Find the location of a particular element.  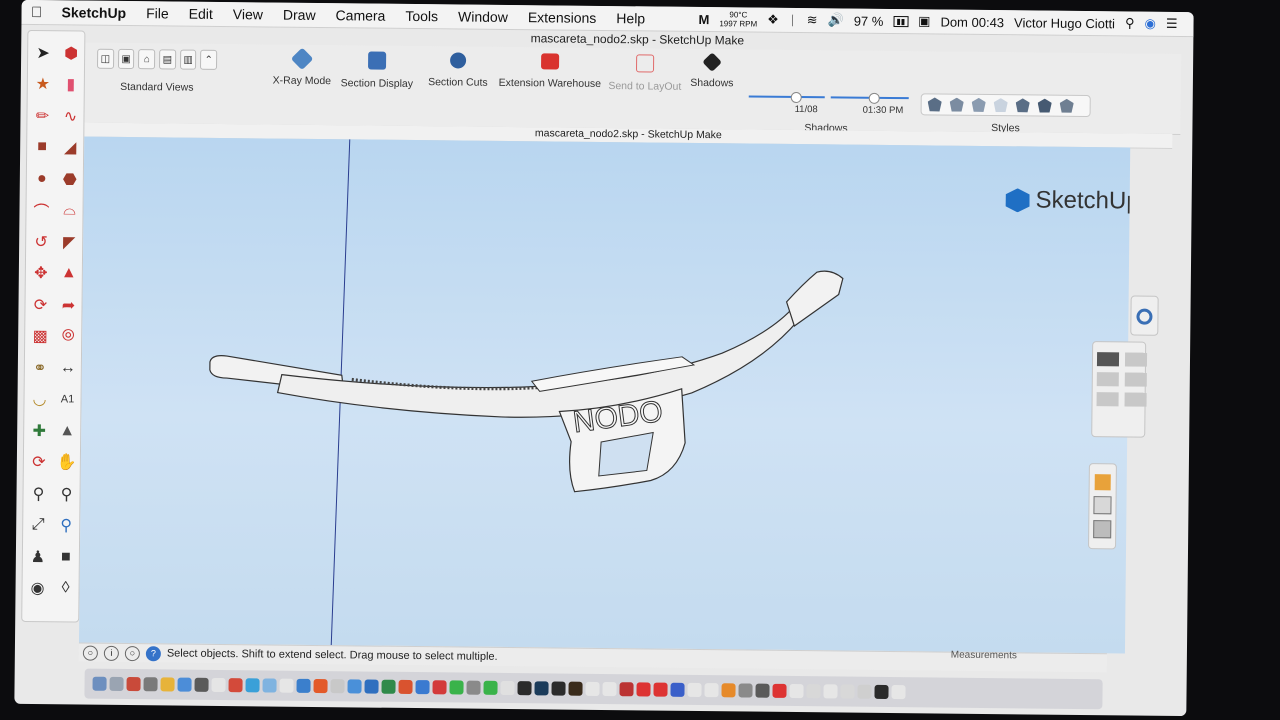

make-component-icon: ⬢ is located at coordinates (71, 53).